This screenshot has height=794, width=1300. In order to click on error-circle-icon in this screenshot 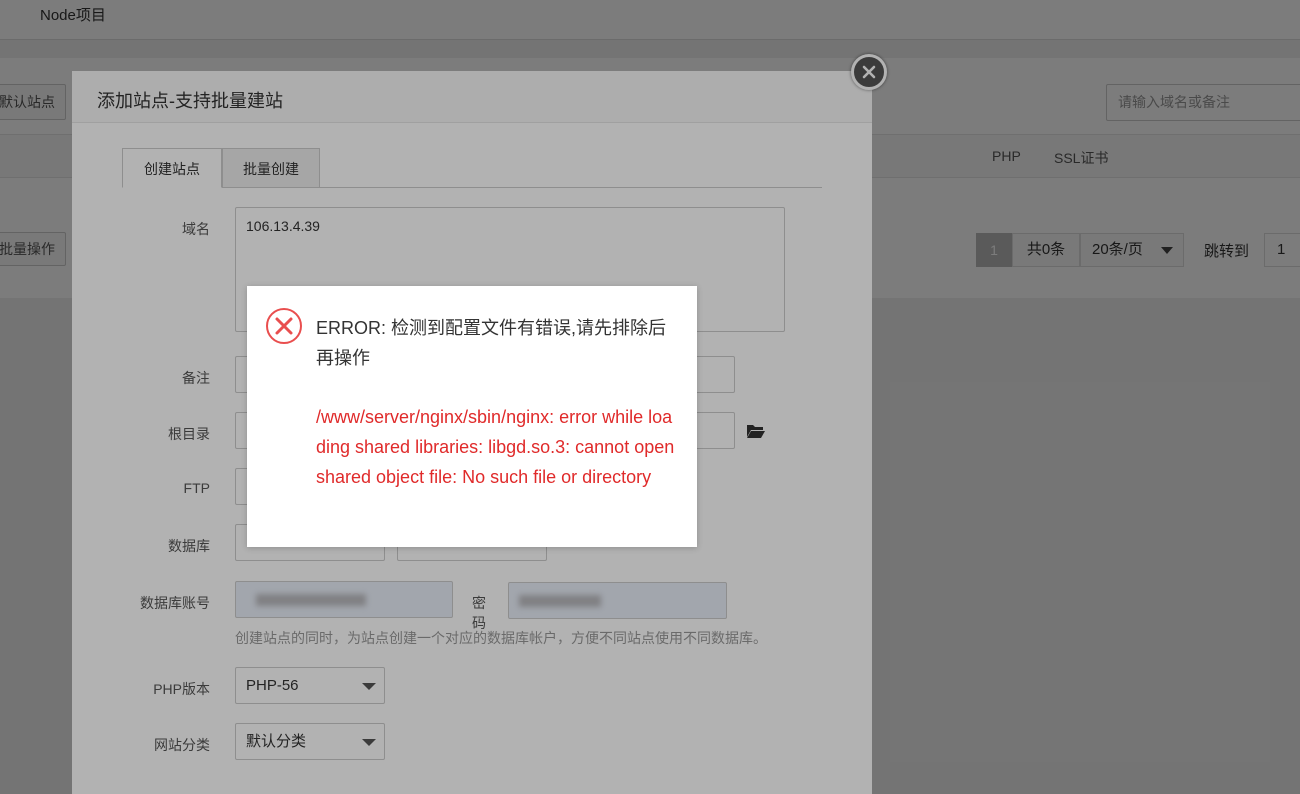, I will do `click(284, 326)`.